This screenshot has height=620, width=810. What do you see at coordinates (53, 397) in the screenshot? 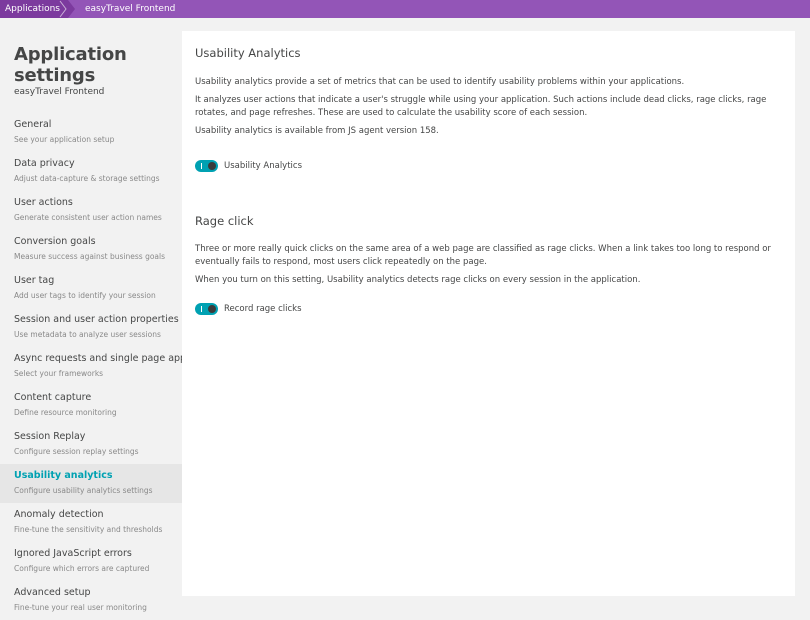
I see `sidebar-item-label: Content capture` at bounding box center [53, 397].